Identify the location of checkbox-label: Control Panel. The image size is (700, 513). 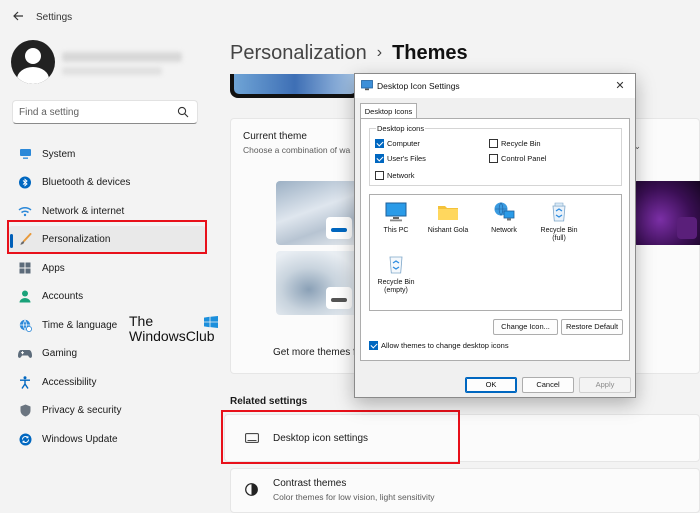
(524, 158).